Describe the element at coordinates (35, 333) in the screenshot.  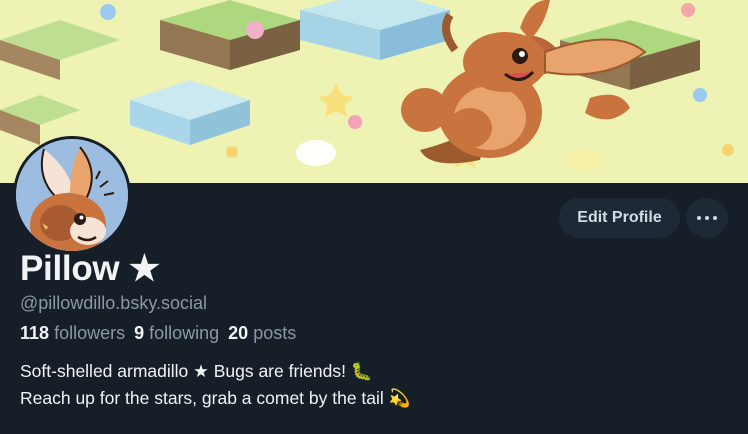
I see `followers-count: 118` at that location.